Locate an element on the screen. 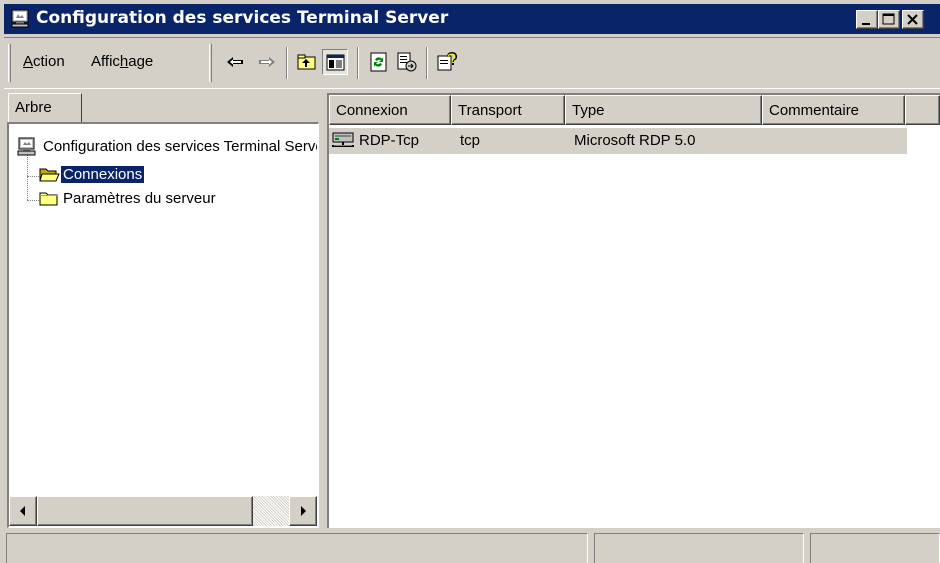  maximize-button is located at coordinates (889, 19).